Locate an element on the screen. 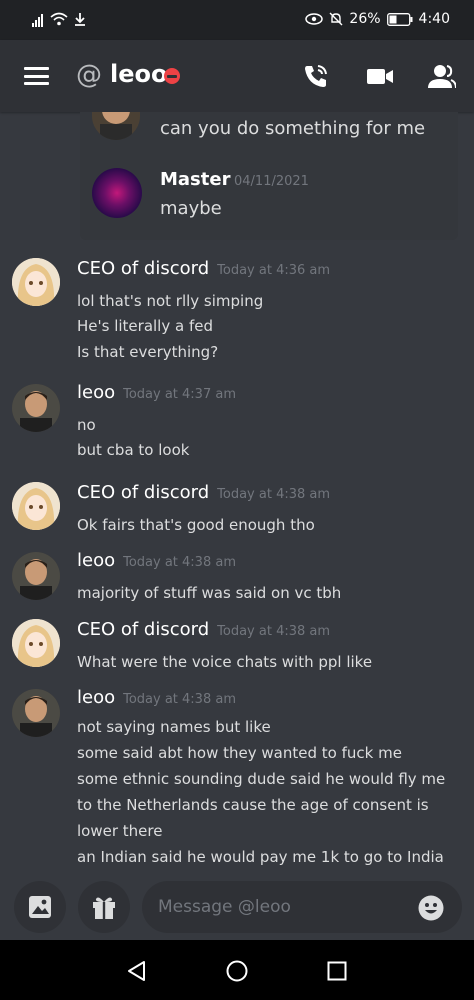 The width and height of the screenshot is (474, 1000). download-icon is located at coordinates (80, 19).